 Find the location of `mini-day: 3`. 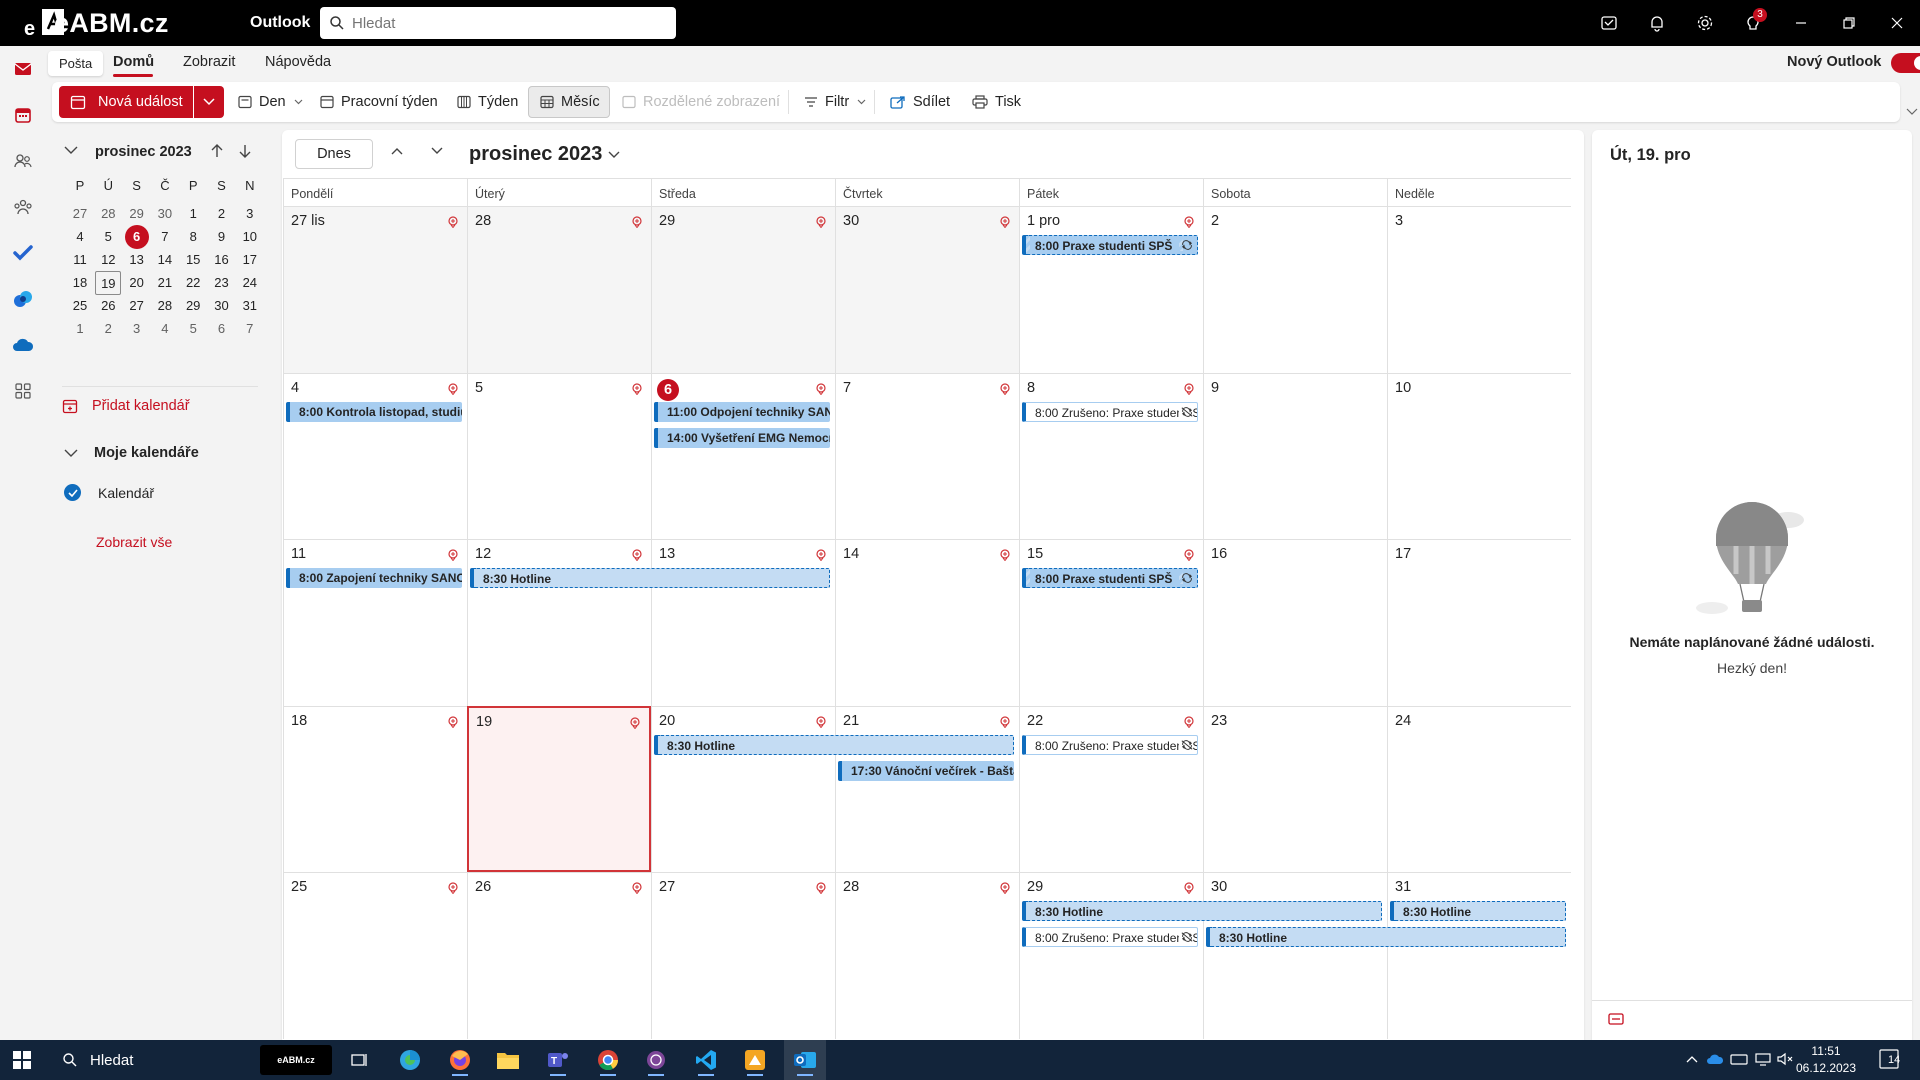

mini-day: 3 is located at coordinates (250, 214).